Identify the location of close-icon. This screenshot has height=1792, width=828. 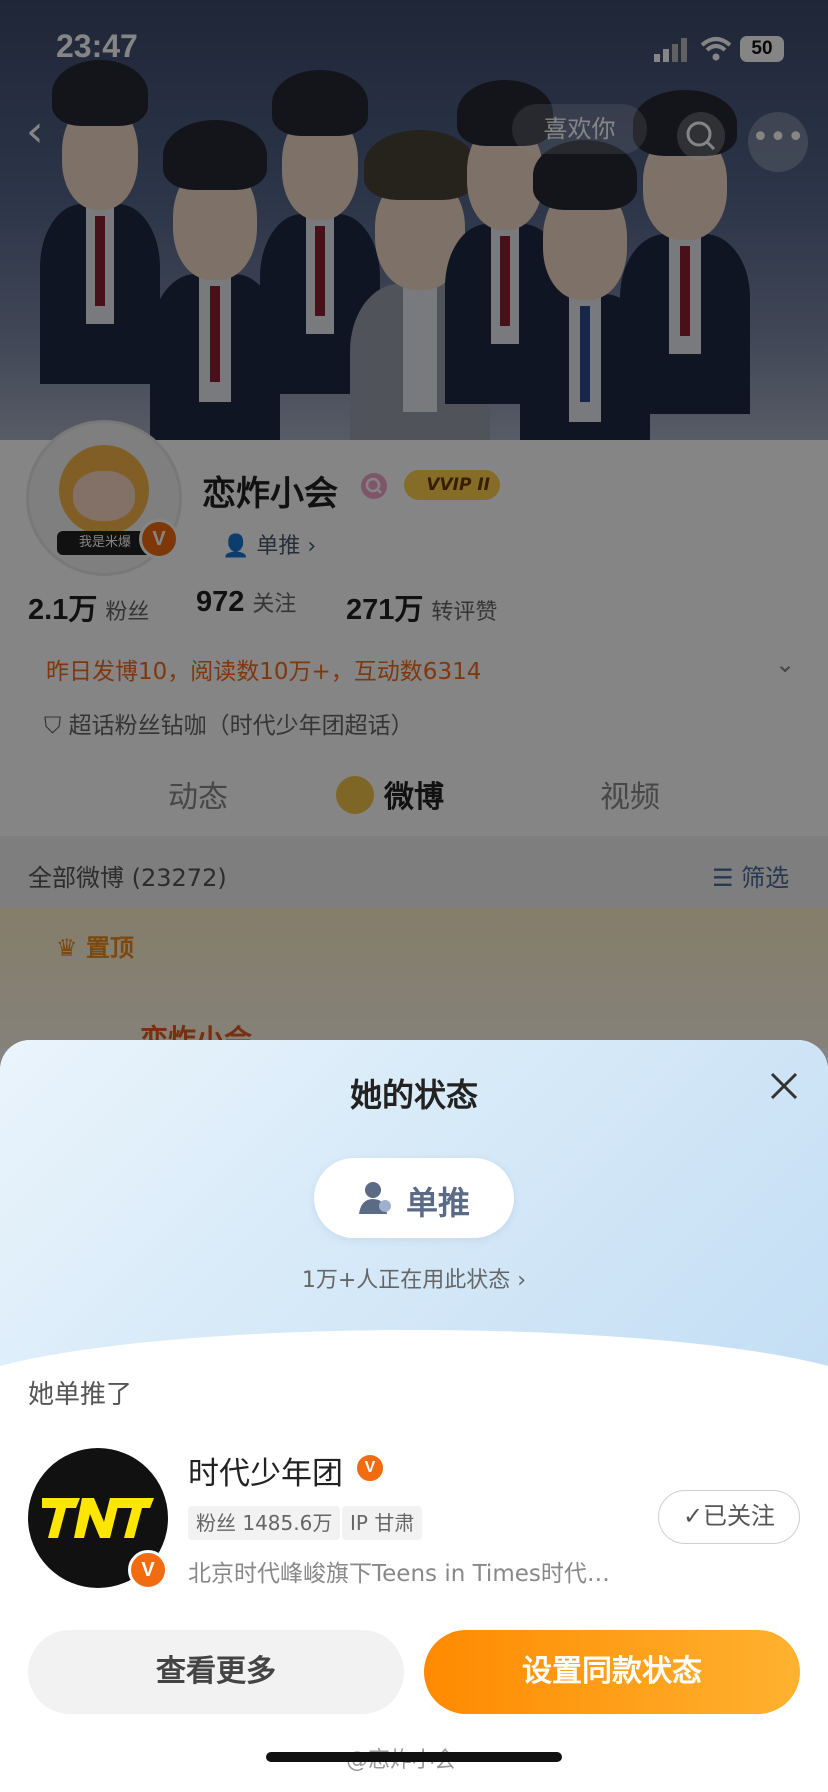
(784, 1086).